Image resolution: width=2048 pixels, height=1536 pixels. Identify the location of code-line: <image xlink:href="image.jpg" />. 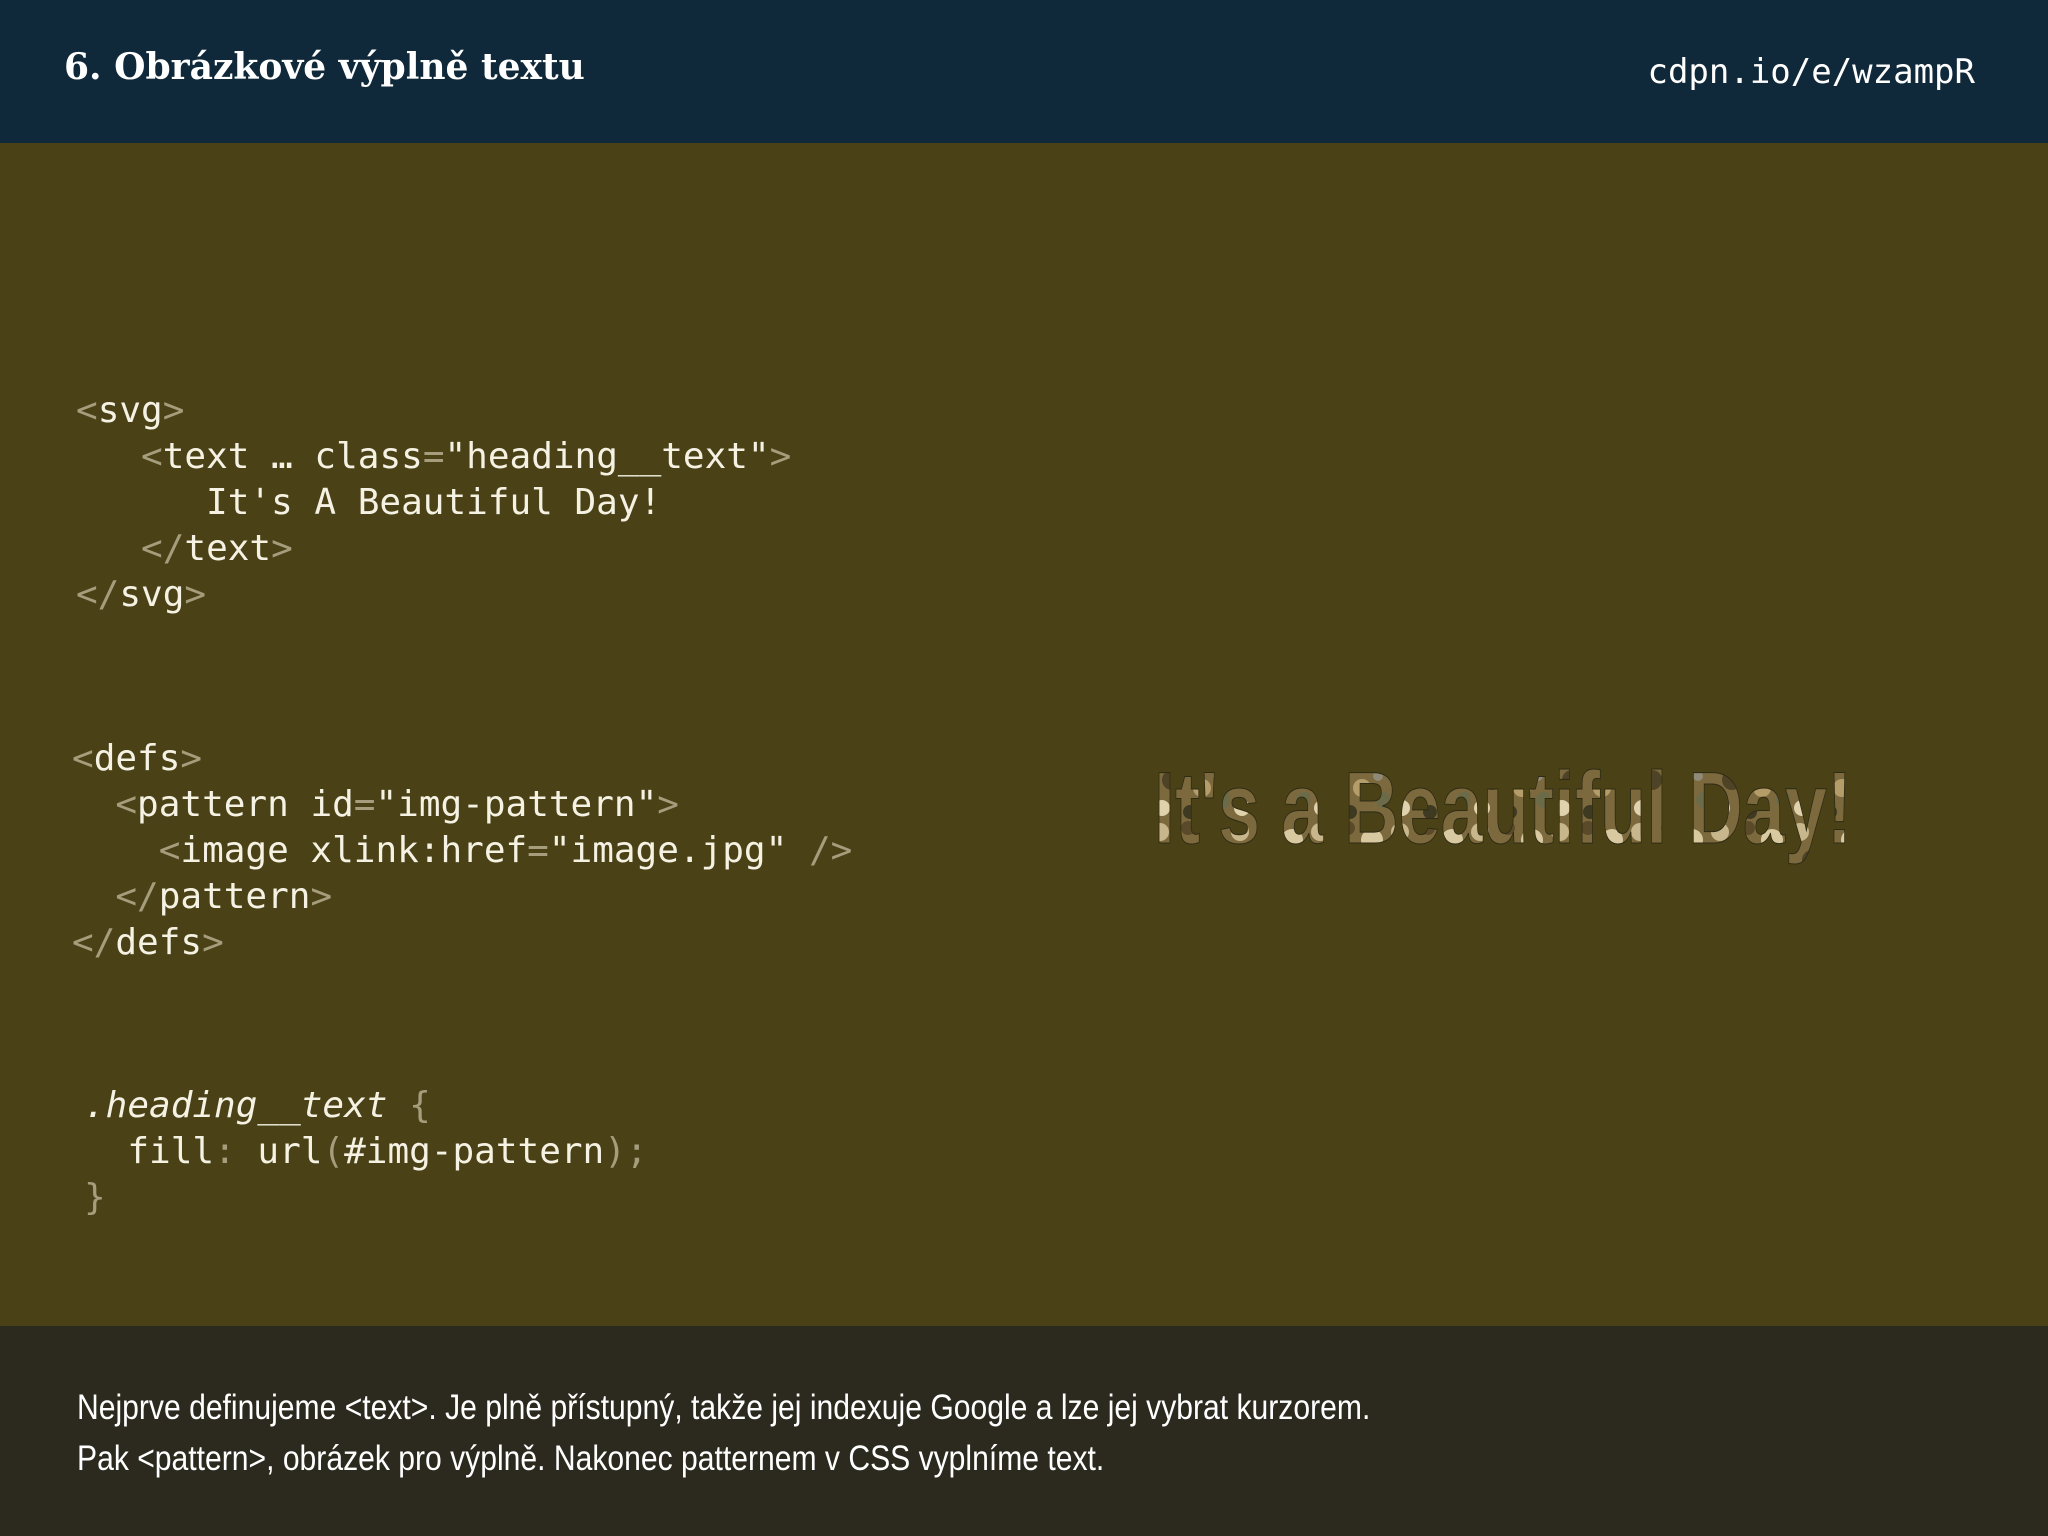
(462, 850).